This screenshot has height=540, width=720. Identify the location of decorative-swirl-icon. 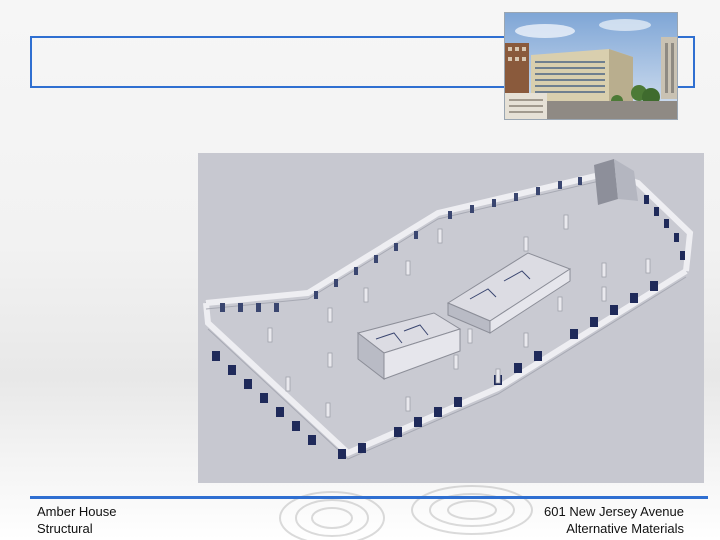
(406, 512).